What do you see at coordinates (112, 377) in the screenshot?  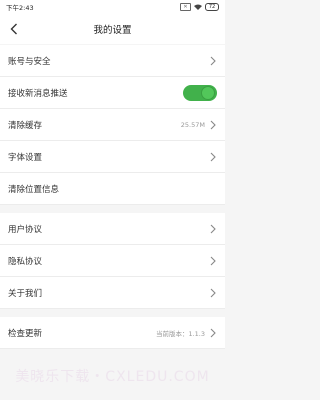 I see `watermark: 美晓乐下载・CXLEDU.COM` at bounding box center [112, 377].